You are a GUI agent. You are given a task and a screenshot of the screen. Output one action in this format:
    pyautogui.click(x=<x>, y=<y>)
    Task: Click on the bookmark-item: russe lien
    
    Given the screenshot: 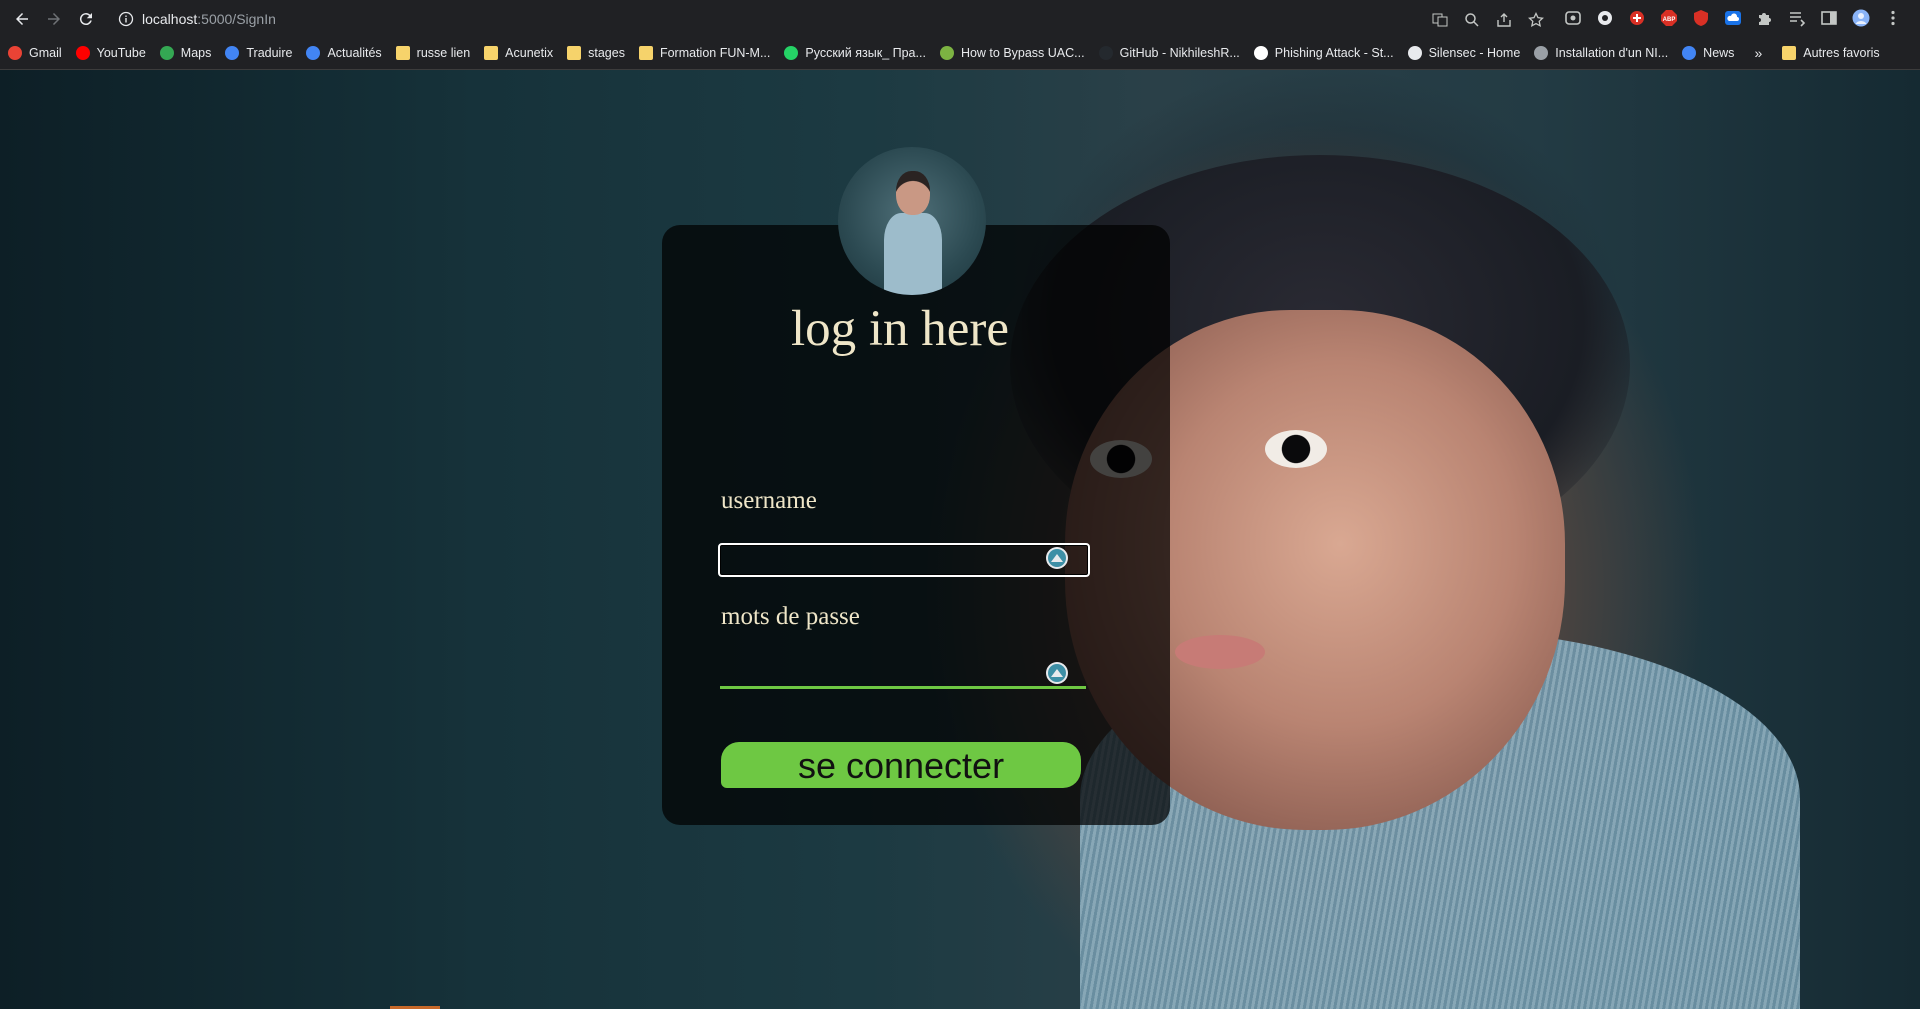 What is the action you would take?
    pyautogui.click(x=432, y=53)
    